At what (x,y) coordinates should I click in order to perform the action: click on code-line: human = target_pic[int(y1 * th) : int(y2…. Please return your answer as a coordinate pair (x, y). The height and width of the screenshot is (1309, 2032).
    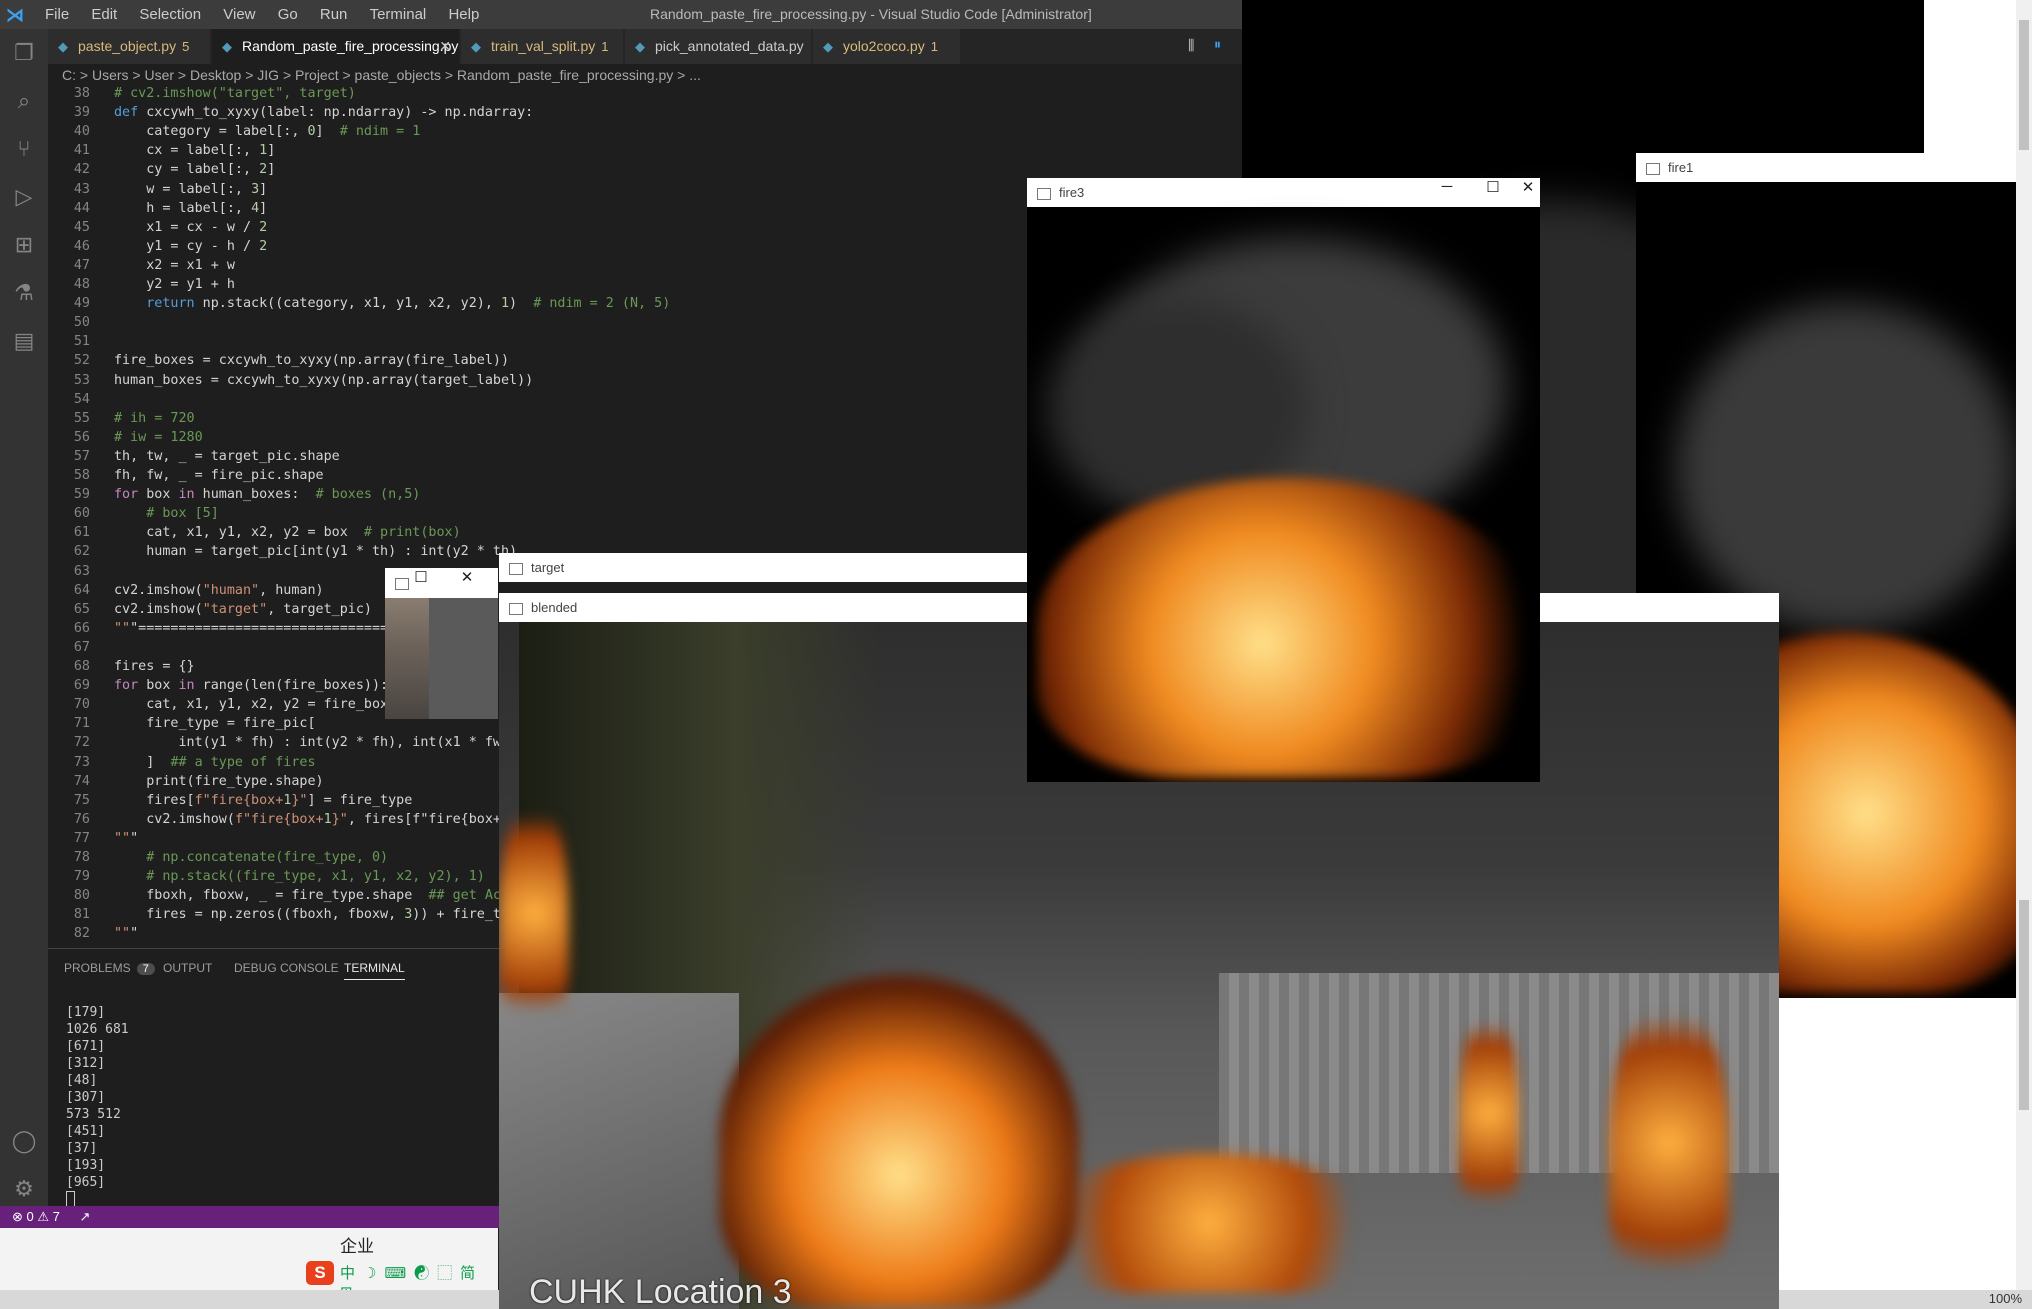
    Looking at the image, I should click on (315, 551).